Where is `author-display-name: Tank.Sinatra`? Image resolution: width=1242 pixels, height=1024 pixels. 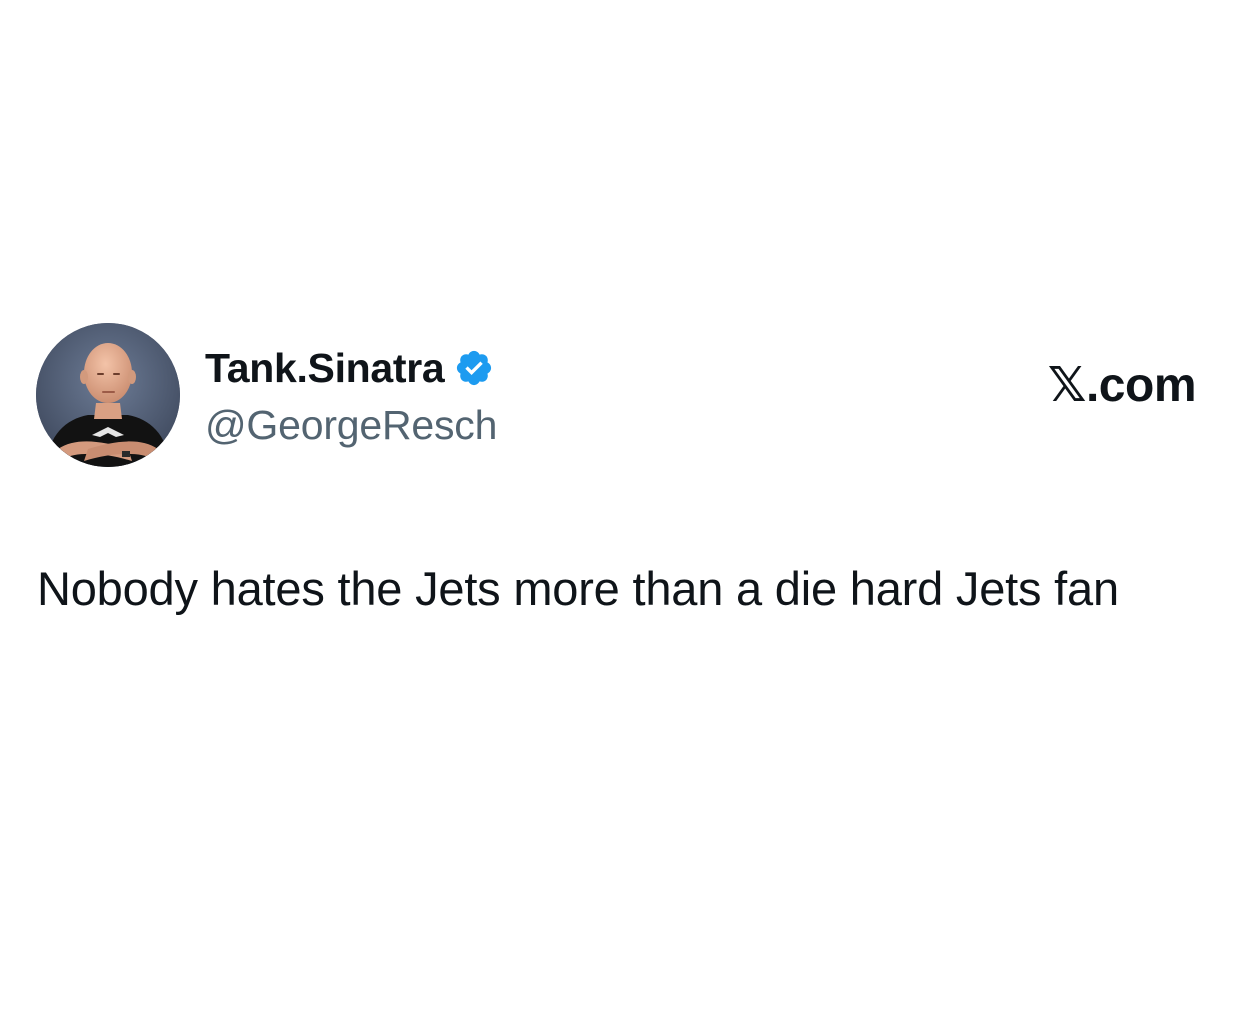
author-display-name: Tank.Sinatra is located at coordinates (325, 368).